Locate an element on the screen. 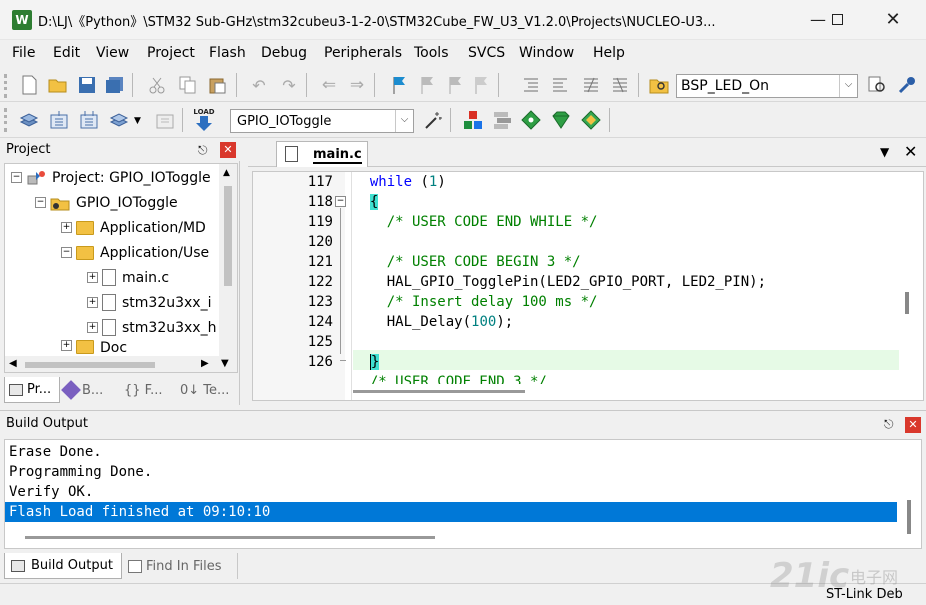 The height and width of the screenshot is (605, 926). save-all-icon is located at coordinates (115, 85).